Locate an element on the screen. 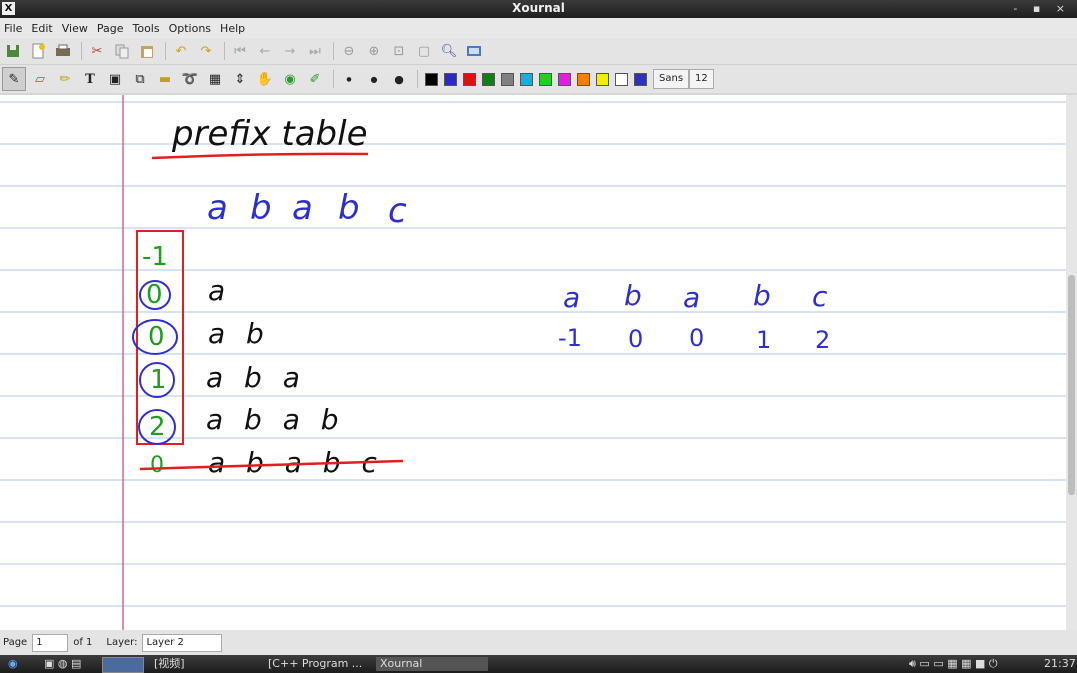 The height and width of the screenshot is (673, 1077). hand-icon: ✋ is located at coordinates (265, 79).